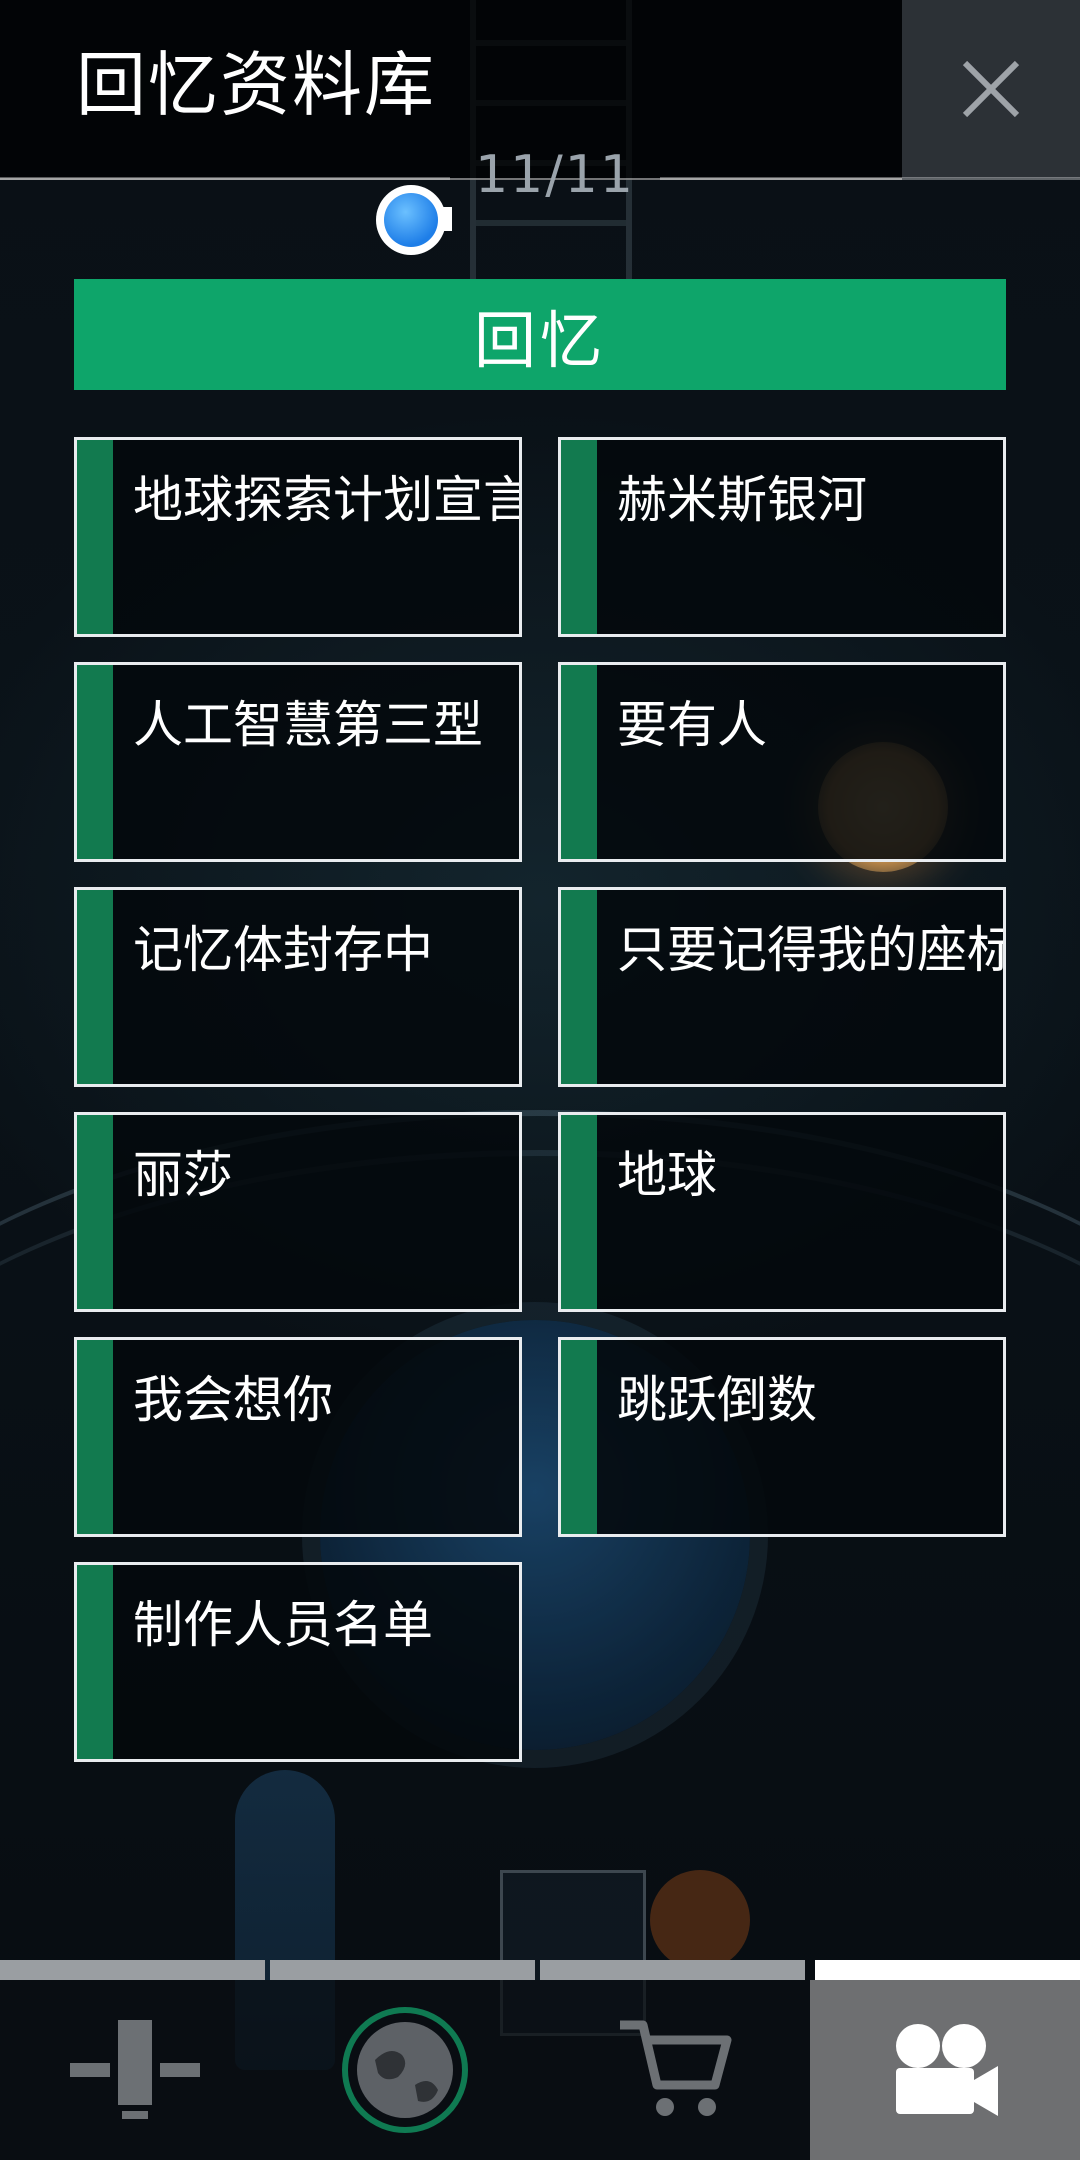  I want to click on tab-memories, so click(945, 2070).